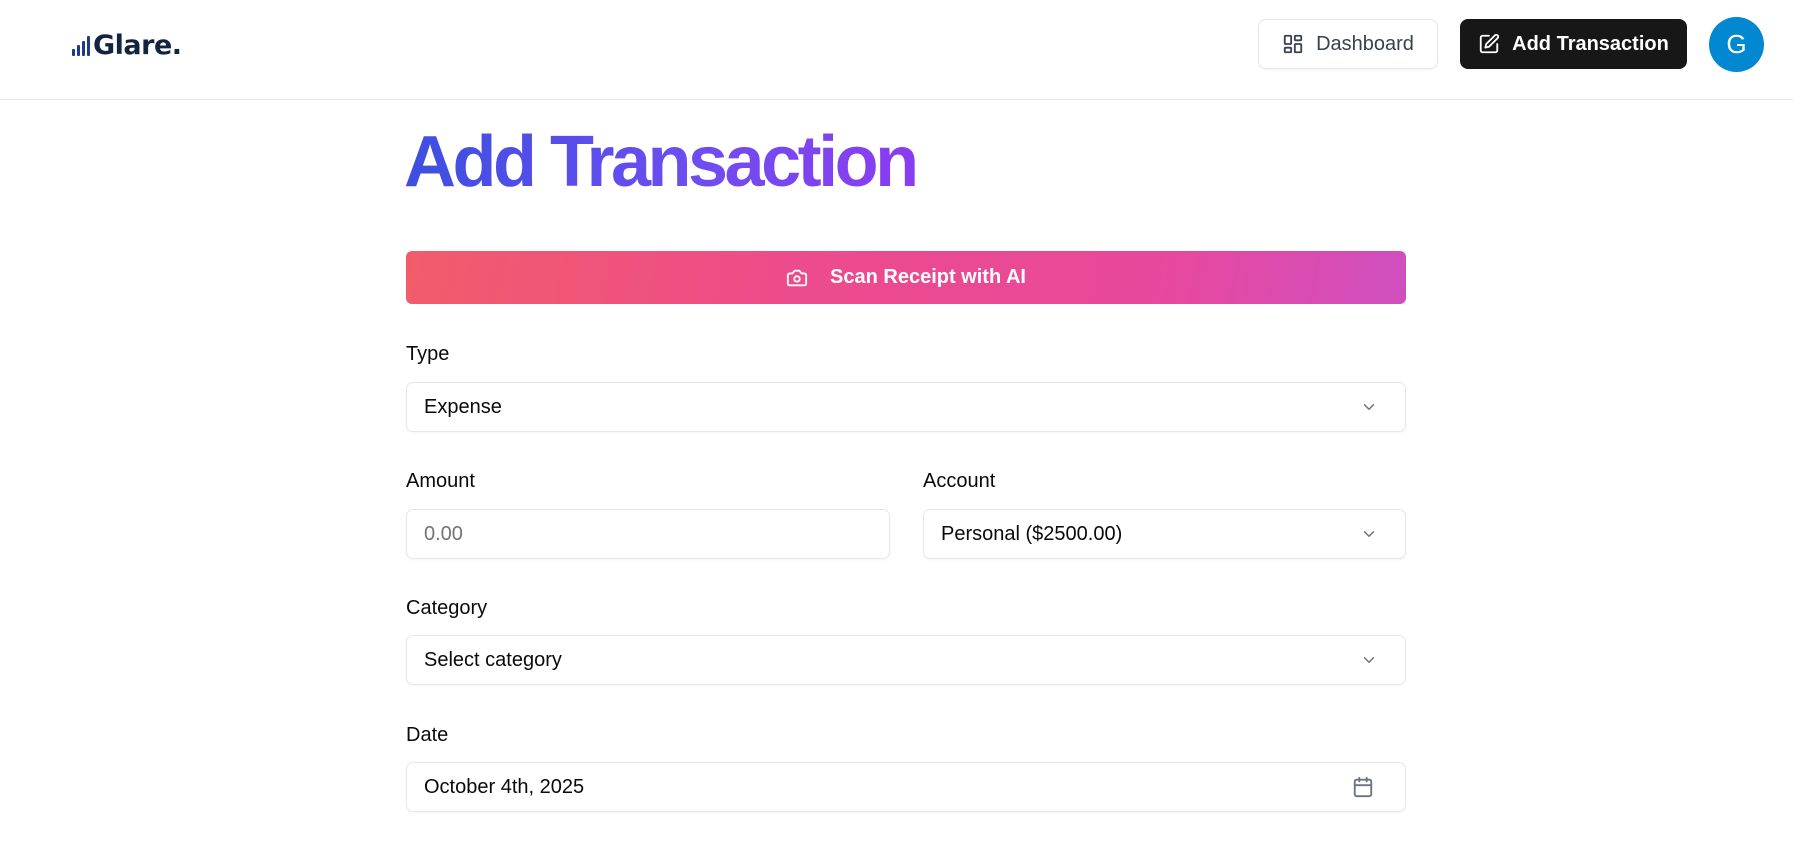 The image size is (1793, 853). What do you see at coordinates (428, 354) in the screenshot?
I see `type-label: Type` at bounding box center [428, 354].